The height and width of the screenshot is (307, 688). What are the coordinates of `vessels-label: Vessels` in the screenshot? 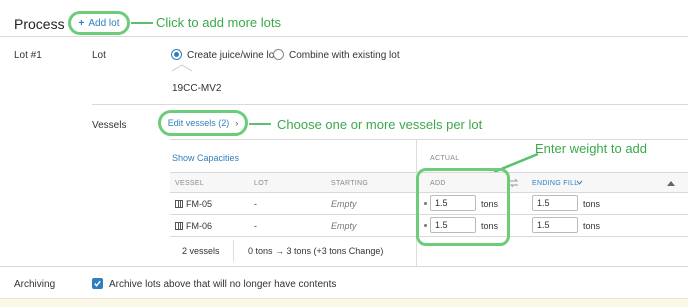 It's located at (109, 125).